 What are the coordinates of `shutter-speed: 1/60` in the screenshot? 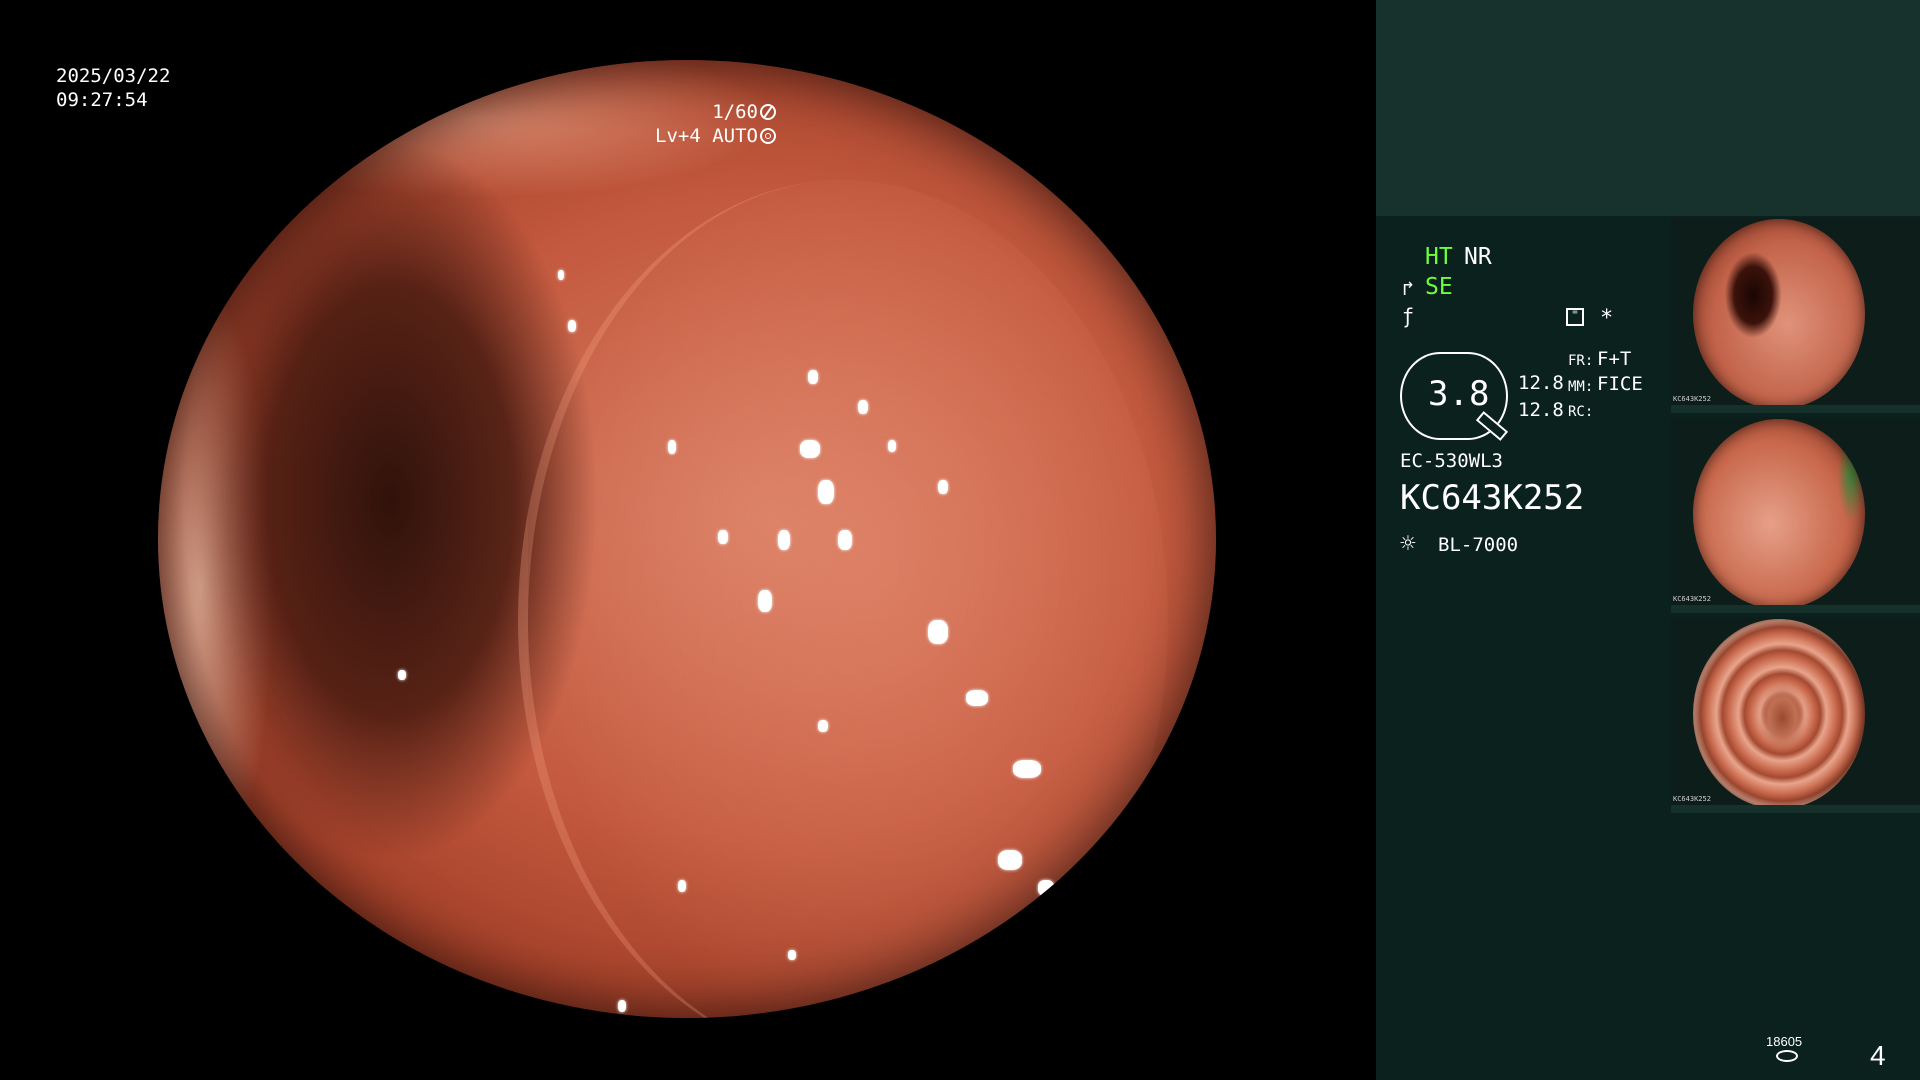 It's located at (735, 112).